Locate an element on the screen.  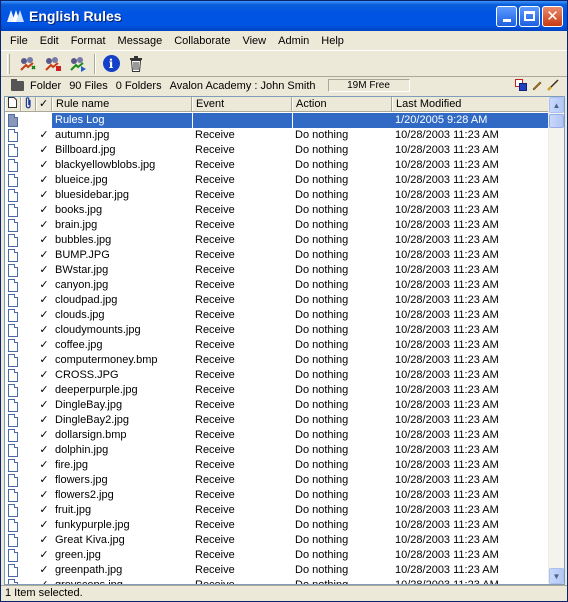
copy-icon is located at coordinates (521, 85).